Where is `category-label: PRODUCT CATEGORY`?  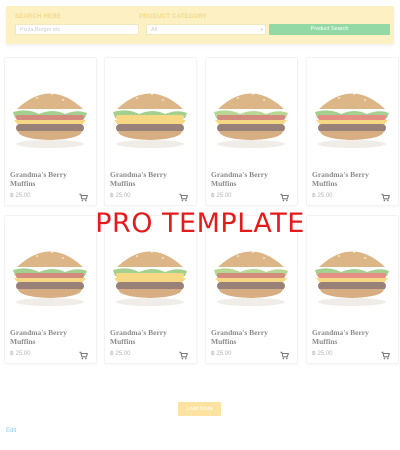
category-label: PRODUCT CATEGORY is located at coordinates (173, 17).